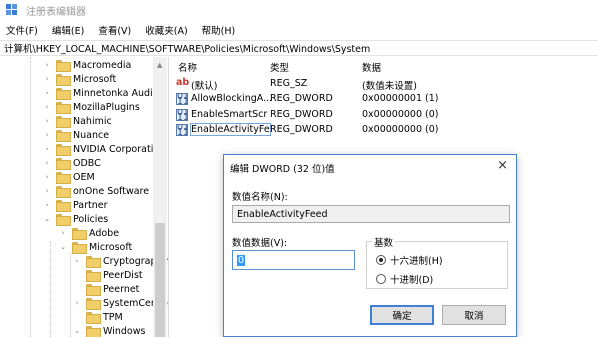 The width and height of the screenshot is (598, 337). I want to click on value-row-default: ab (默认) REG_SZ (数值未设置), so click(386, 85).